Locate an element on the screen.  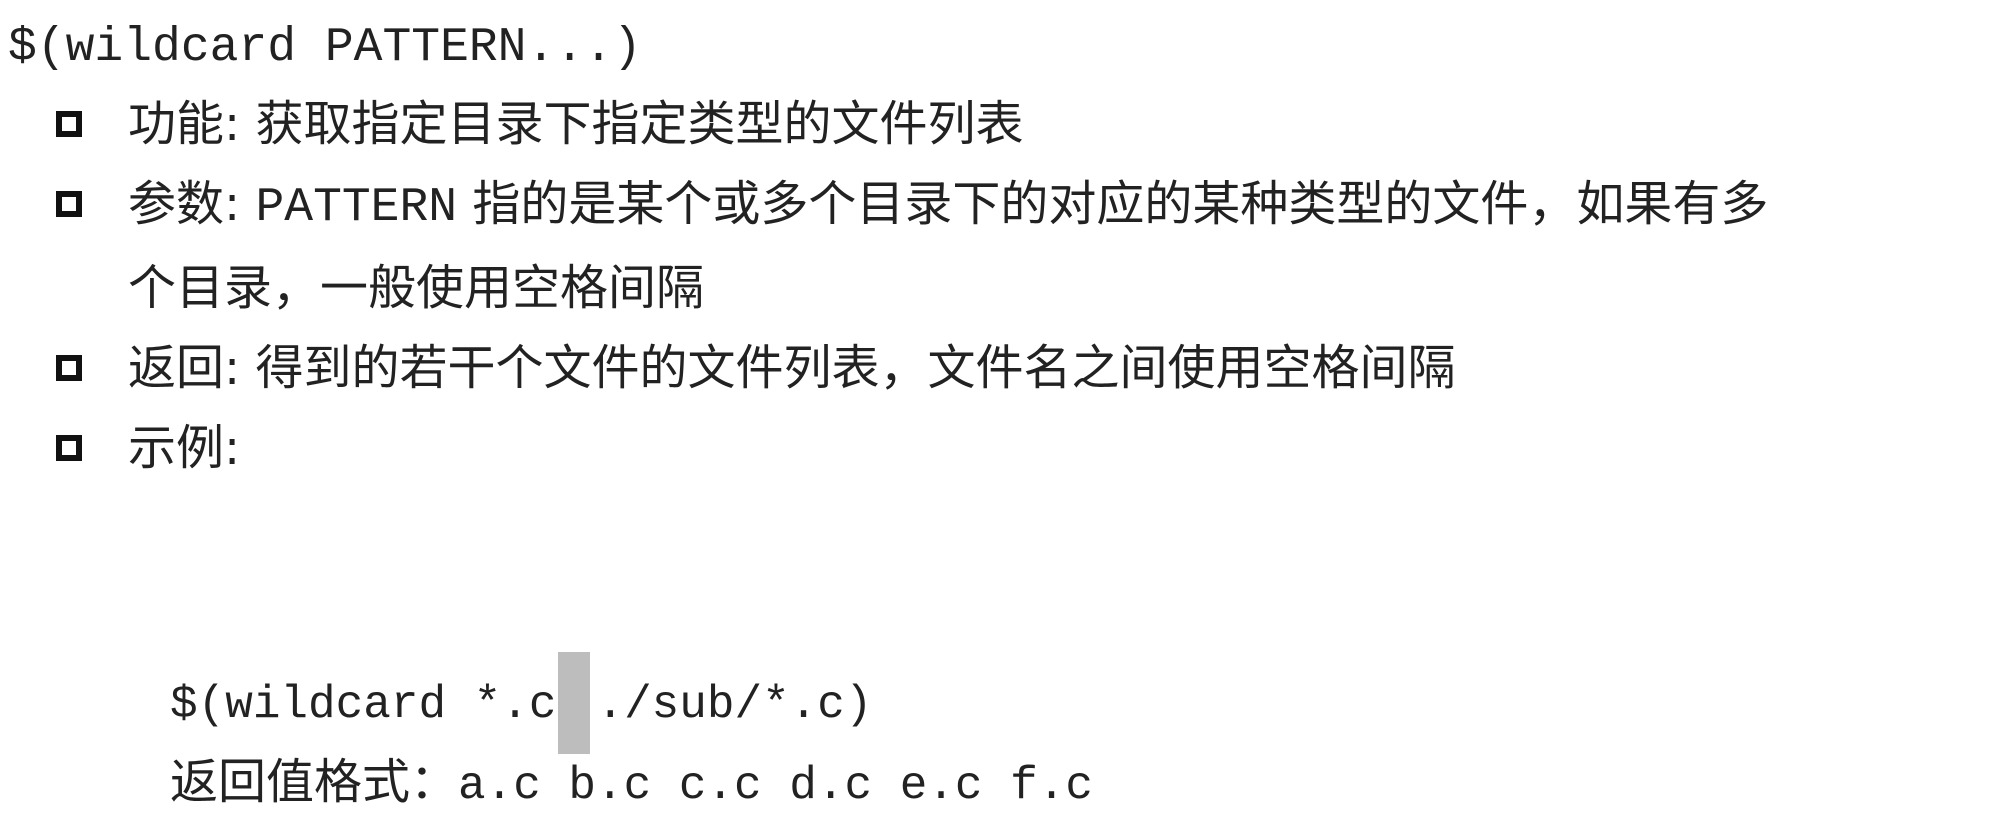
bullet-label: 返回 is located at coordinates (176, 368).